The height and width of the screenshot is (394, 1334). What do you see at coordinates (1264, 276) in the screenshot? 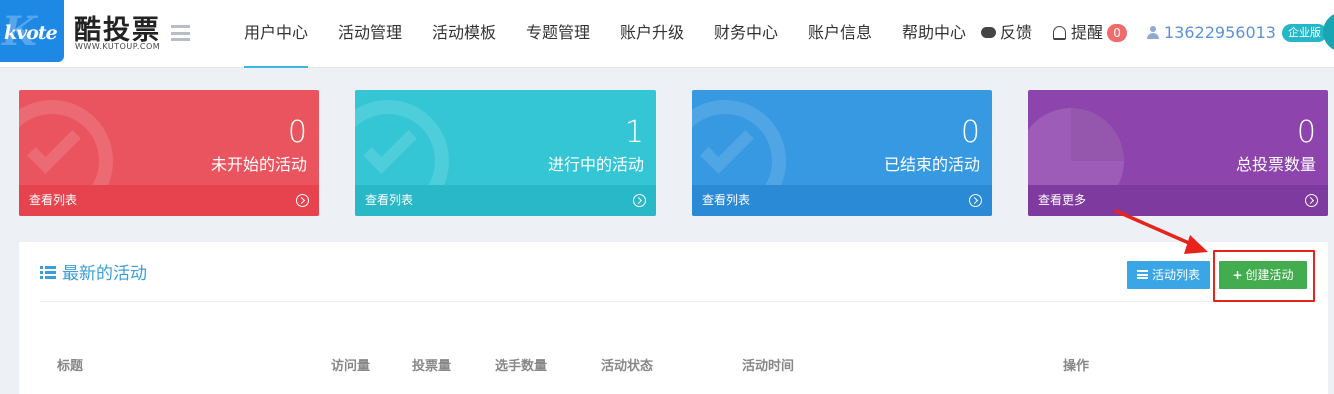
I see `highlight-box` at bounding box center [1264, 276].